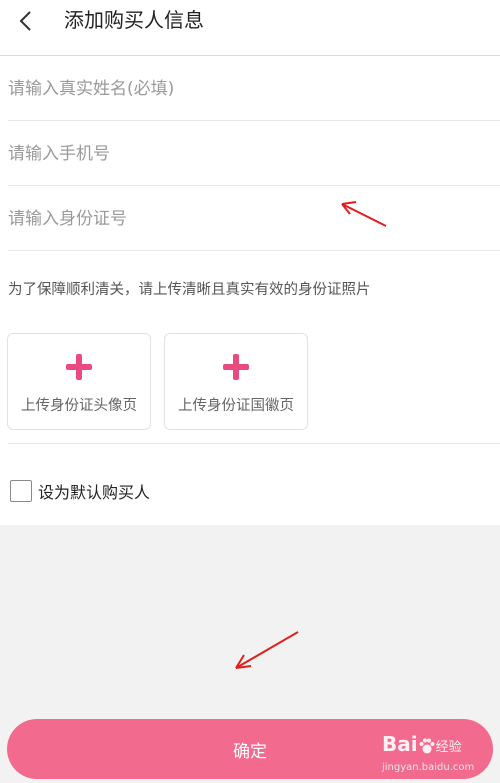  Describe the element at coordinates (250, 28) in the screenshot. I see `header-bar: 添加购买人信息` at that location.